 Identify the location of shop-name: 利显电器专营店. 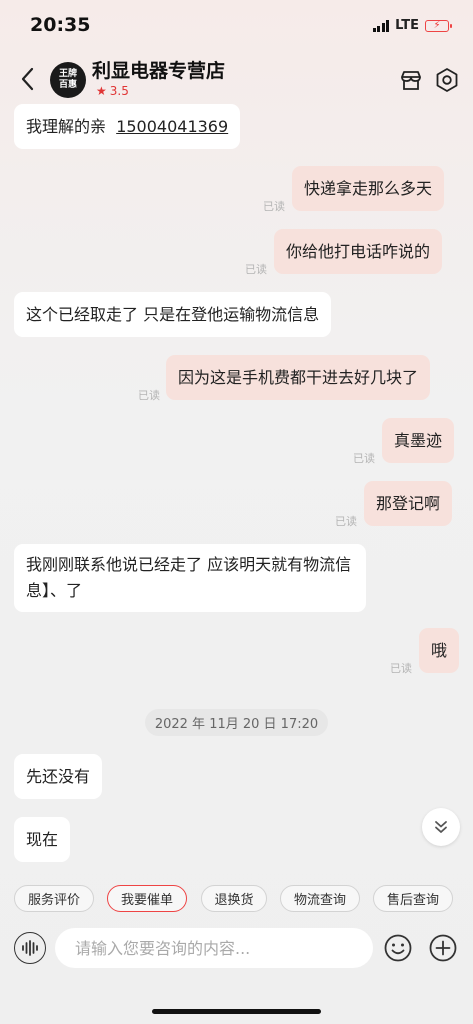
(158, 69).